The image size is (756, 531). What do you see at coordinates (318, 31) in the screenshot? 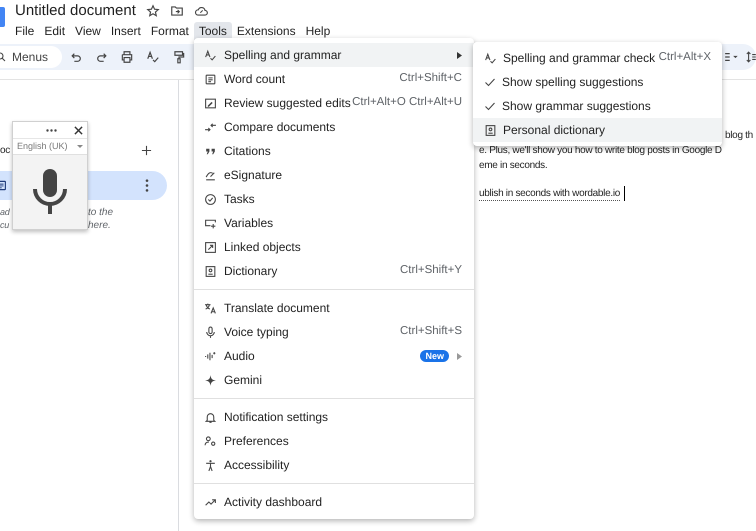
I see `menu-bar-item: Help` at bounding box center [318, 31].